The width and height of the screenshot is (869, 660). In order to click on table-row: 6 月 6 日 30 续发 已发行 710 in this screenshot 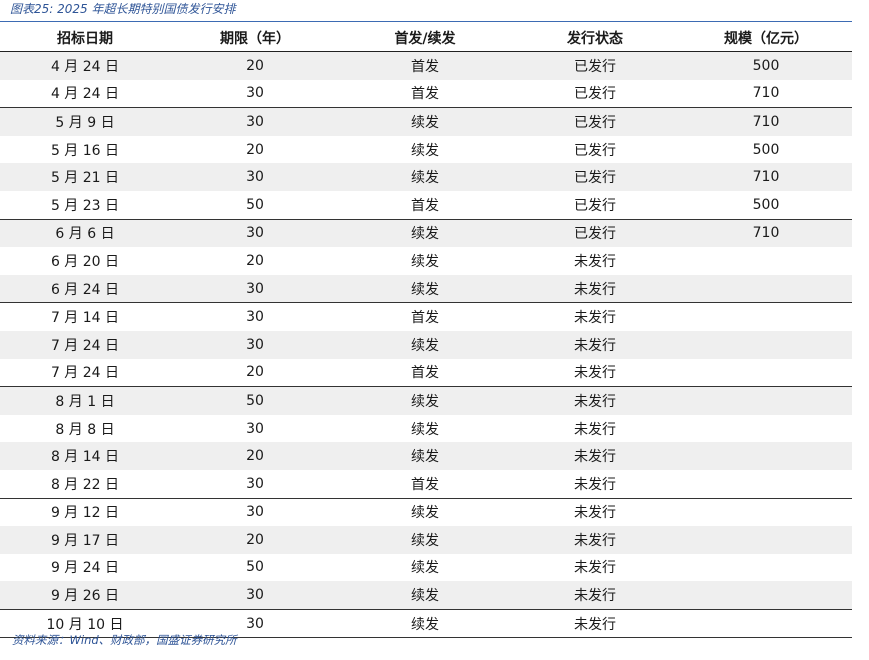, I will do `click(426, 233)`.